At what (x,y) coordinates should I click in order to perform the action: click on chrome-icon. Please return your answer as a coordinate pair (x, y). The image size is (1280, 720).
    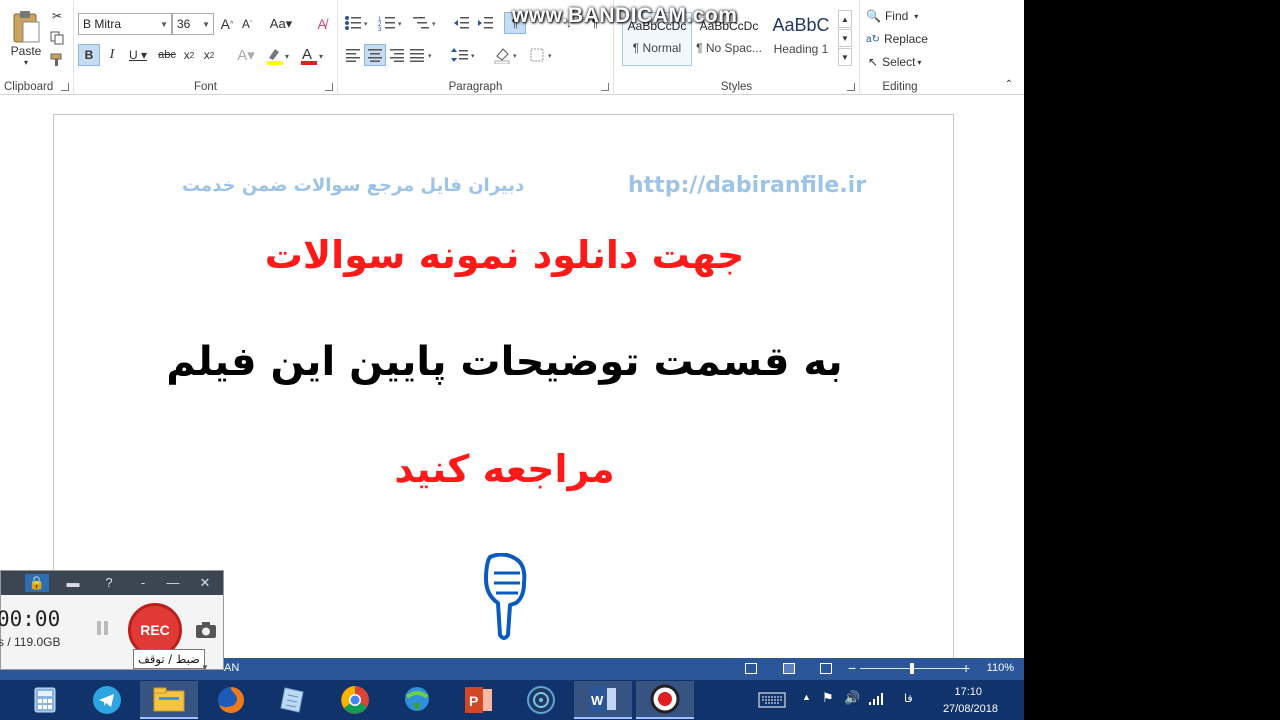
    Looking at the image, I should click on (355, 700).